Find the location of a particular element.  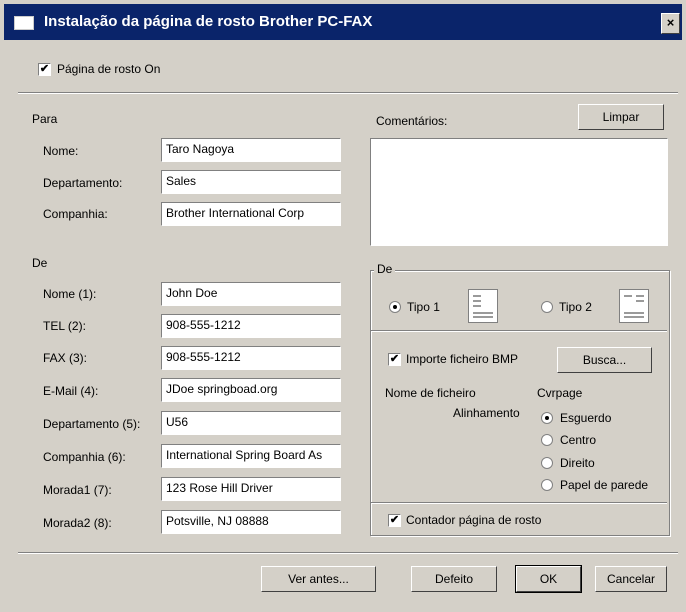

para-companhia-label: Companhia: is located at coordinates (75, 214).